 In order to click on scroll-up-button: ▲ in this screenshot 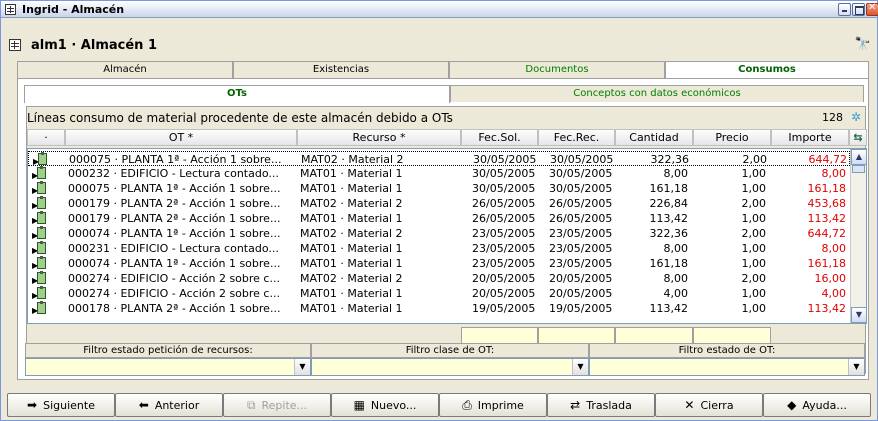, I will do `click(858, 157)`.